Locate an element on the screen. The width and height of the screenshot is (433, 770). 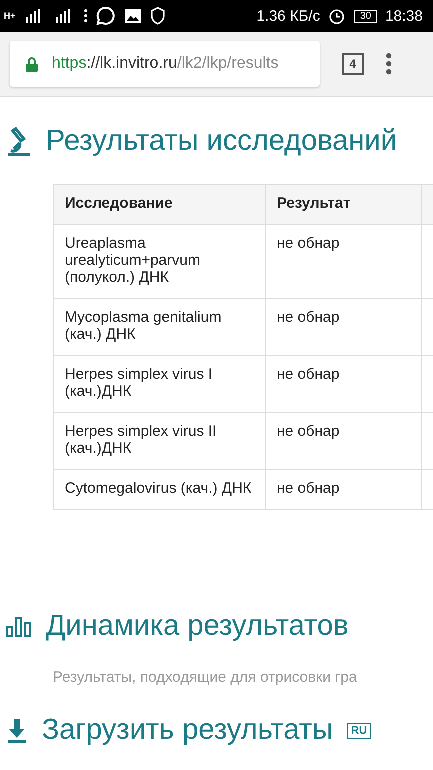
language-badge: RU is located at coordinates (359, 730).